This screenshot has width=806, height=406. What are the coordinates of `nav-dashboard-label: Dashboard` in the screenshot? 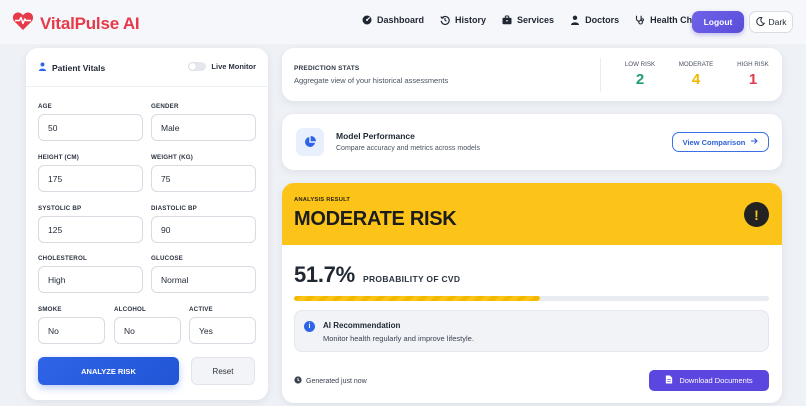 It's located at (401, 20).